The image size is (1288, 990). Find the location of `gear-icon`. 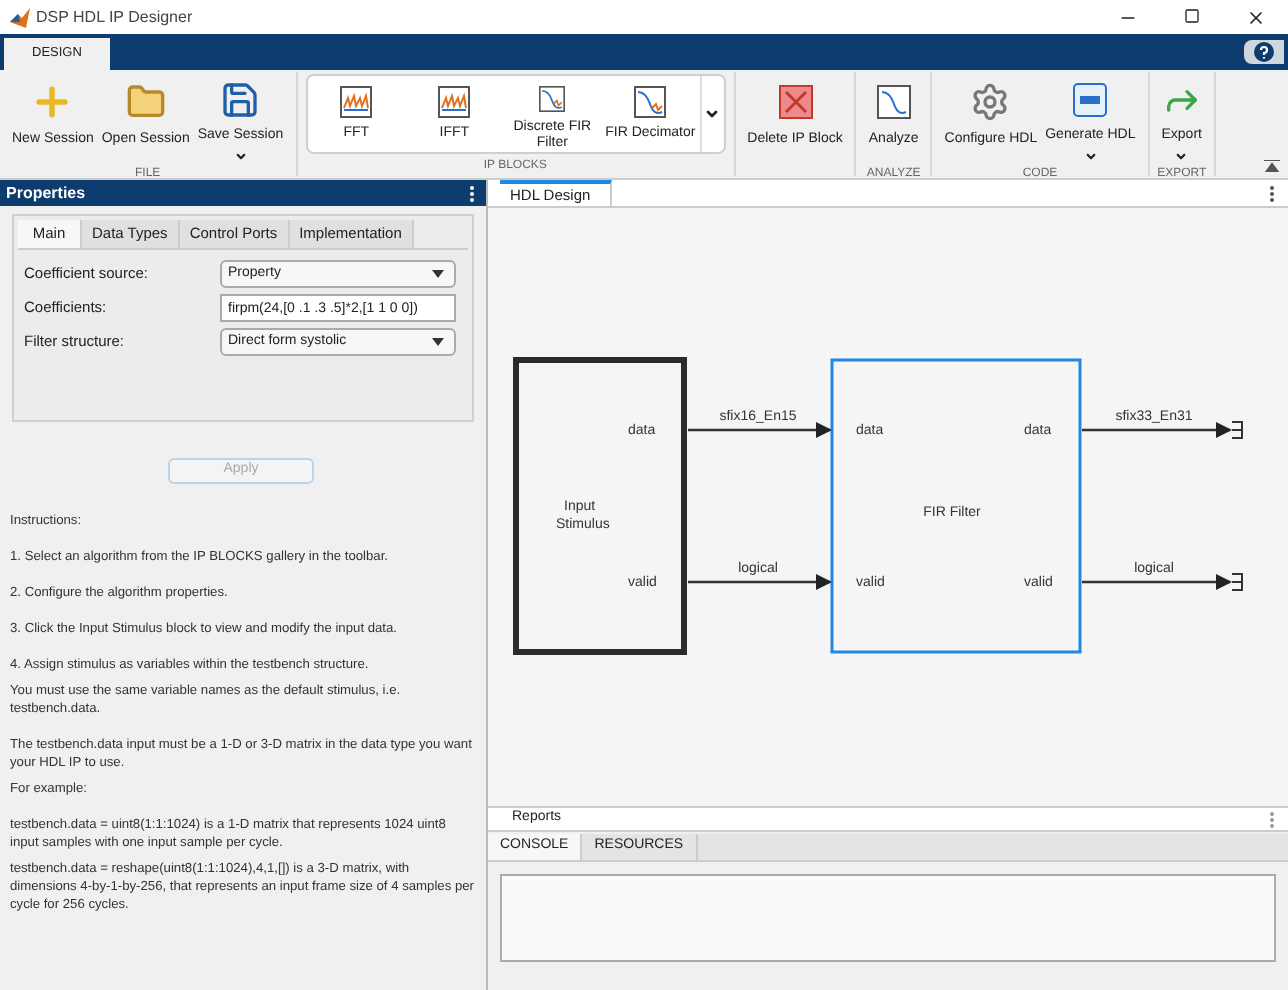

gear-icon is located at coordinates (990, 102).